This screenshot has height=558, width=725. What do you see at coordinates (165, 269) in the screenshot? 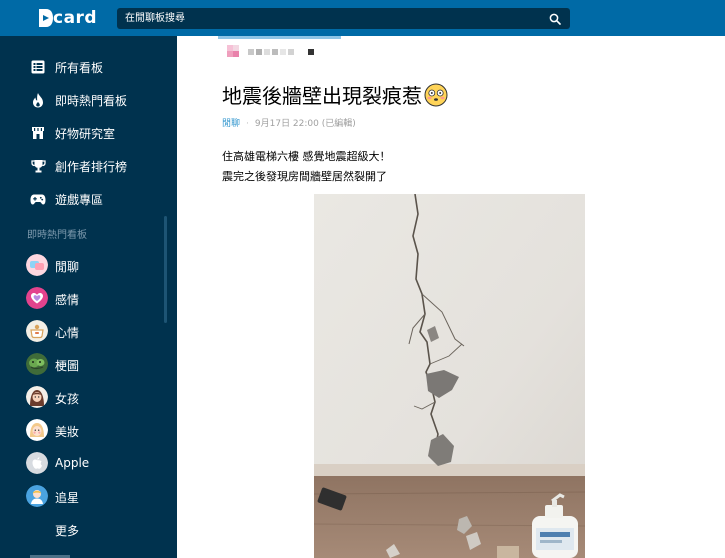
I see `sidebar-scrollbar` at bounding box center [165, 269].